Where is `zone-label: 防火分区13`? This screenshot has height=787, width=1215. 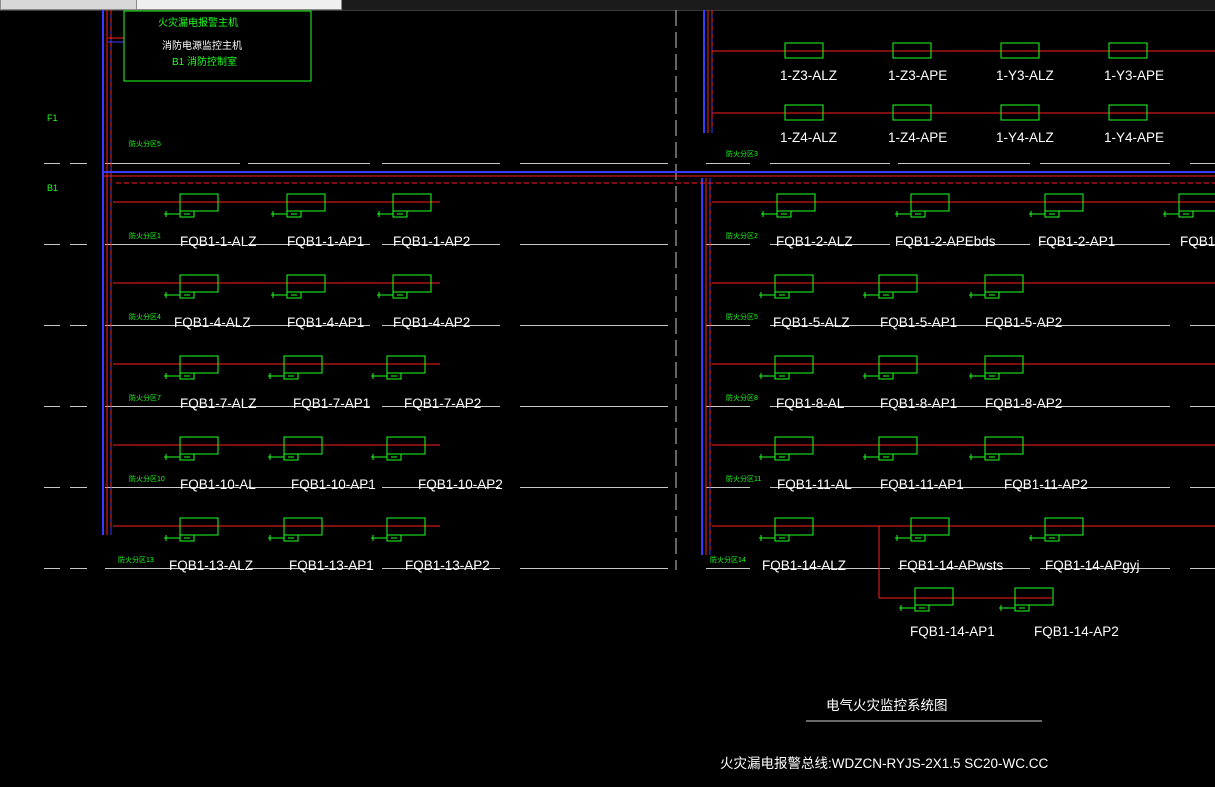 zone-label: 防火分区13 is located at coordinates (136, 559).